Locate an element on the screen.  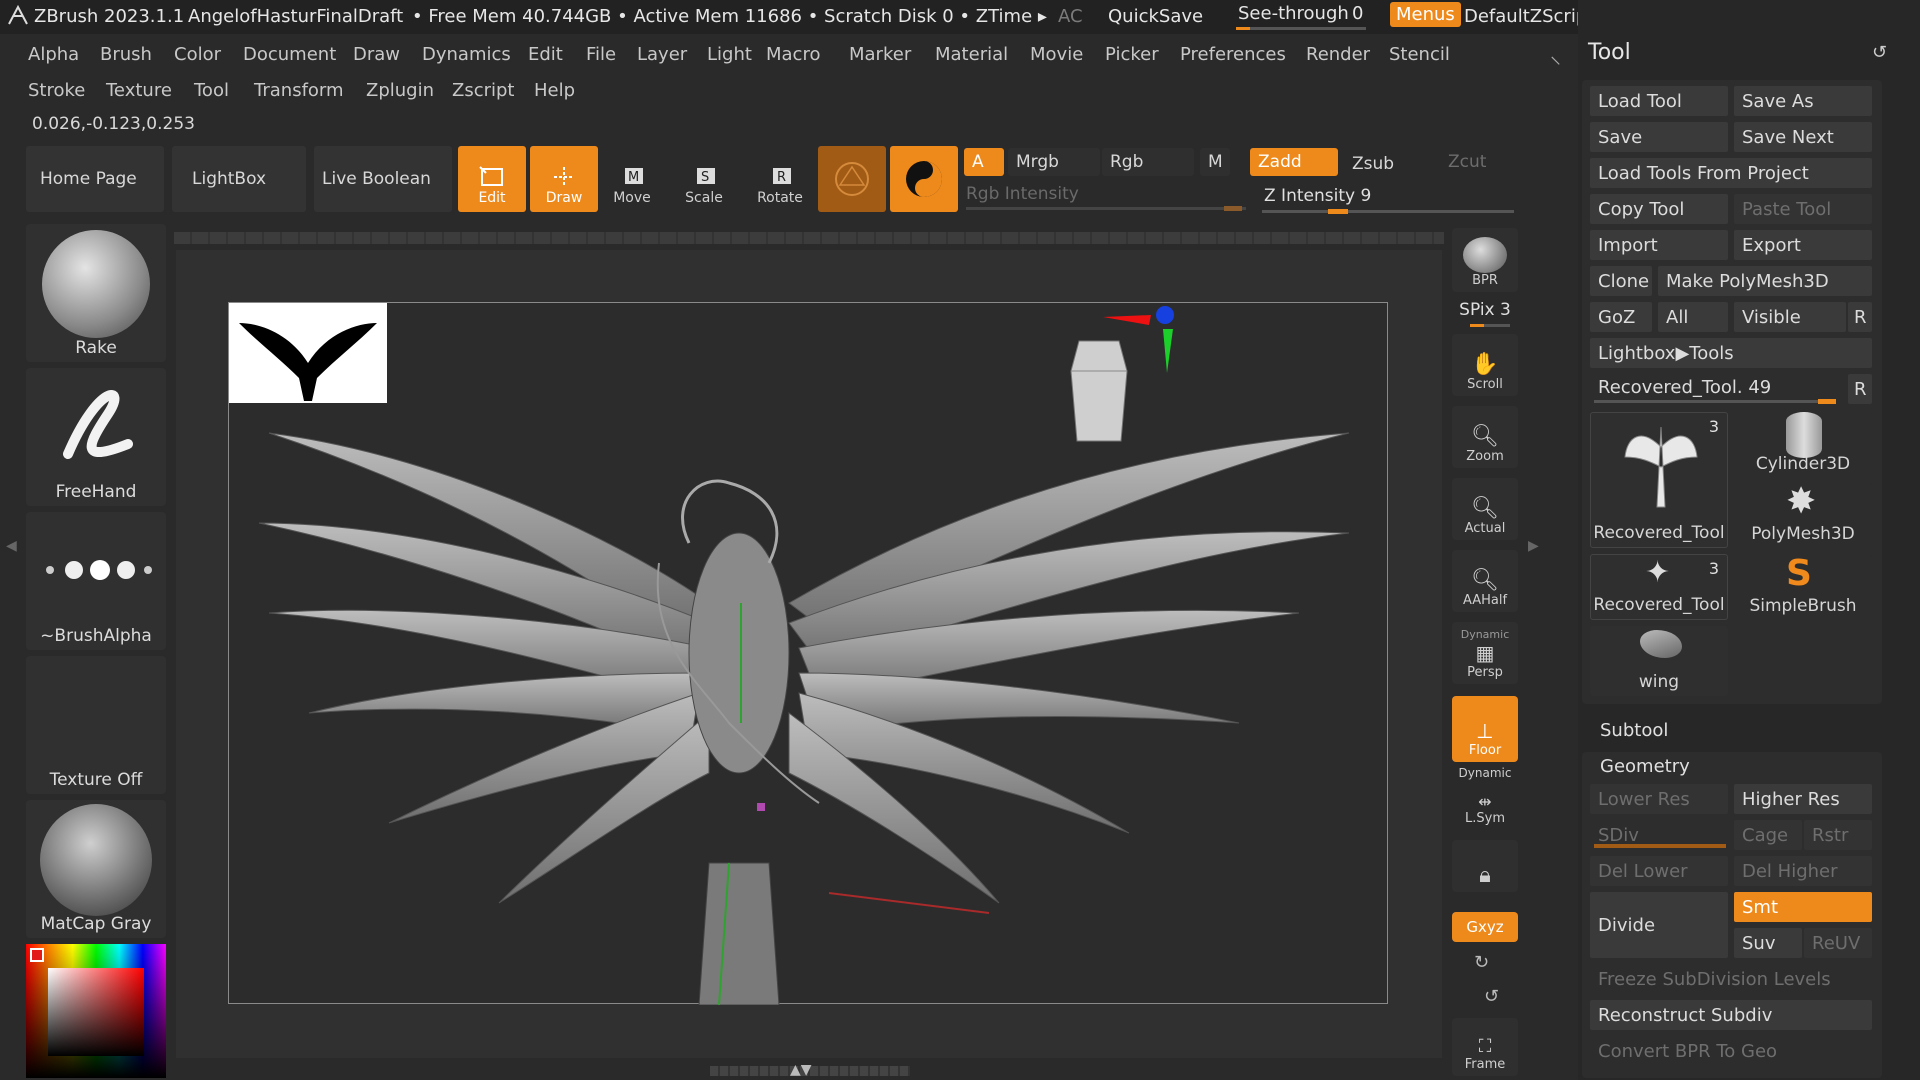
menu-help: Help is located at coordinates (554, 90).